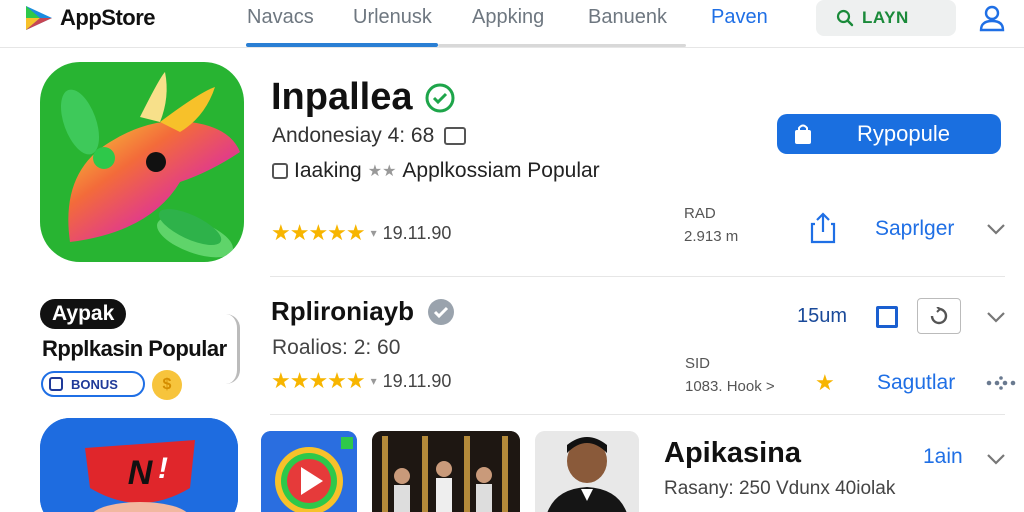  What do you see at coordinates (916, 383) in the screenshot?
I see `item2-link: Sagutlar` at bounding box center [916, 383].